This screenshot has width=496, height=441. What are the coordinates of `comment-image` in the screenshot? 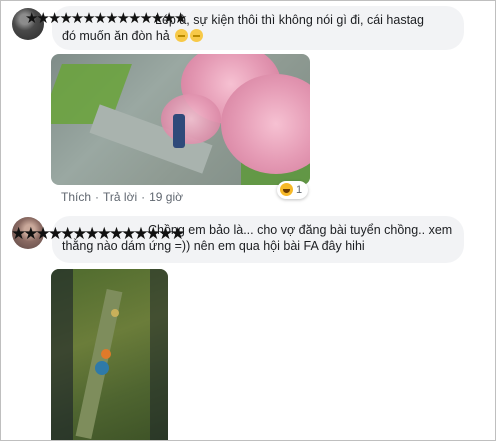 It's located at (109, 354).